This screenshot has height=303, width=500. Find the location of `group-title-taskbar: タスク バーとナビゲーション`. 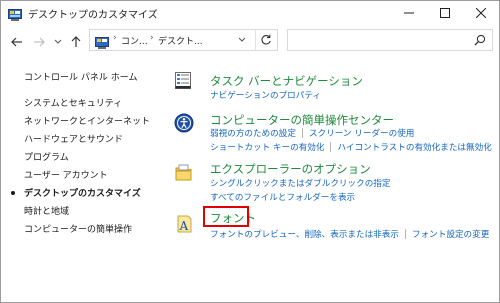

group-title-taskbar: タスク バーとナビゲーション is located at coordinates (286, 81).